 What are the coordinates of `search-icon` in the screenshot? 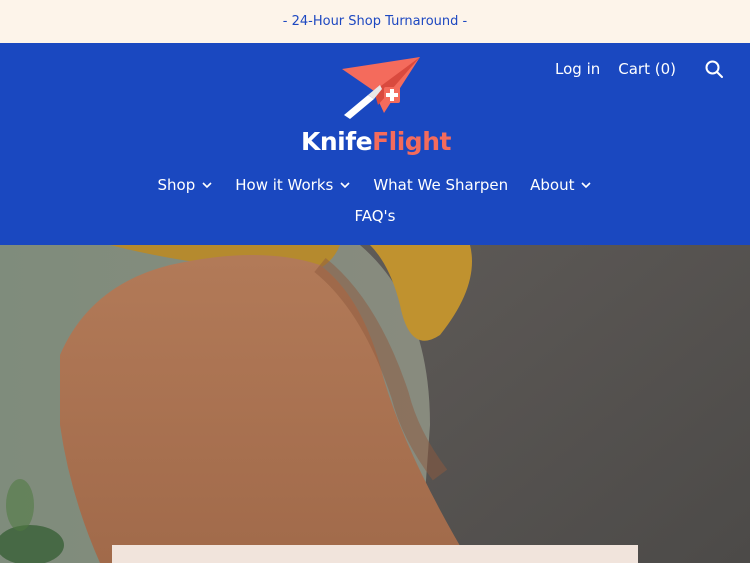 It's located at (714, 69).